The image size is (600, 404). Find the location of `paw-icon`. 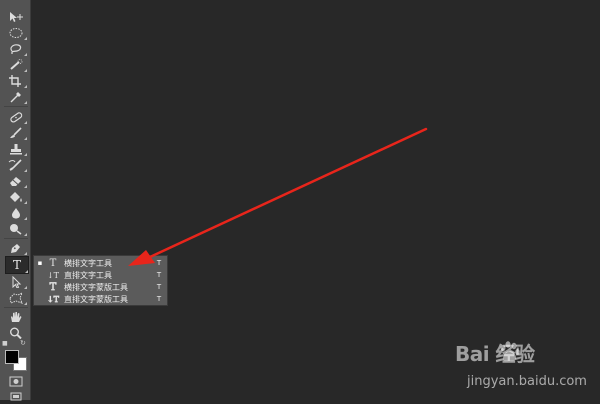

paw-icon is located at coordinates (510, 351).